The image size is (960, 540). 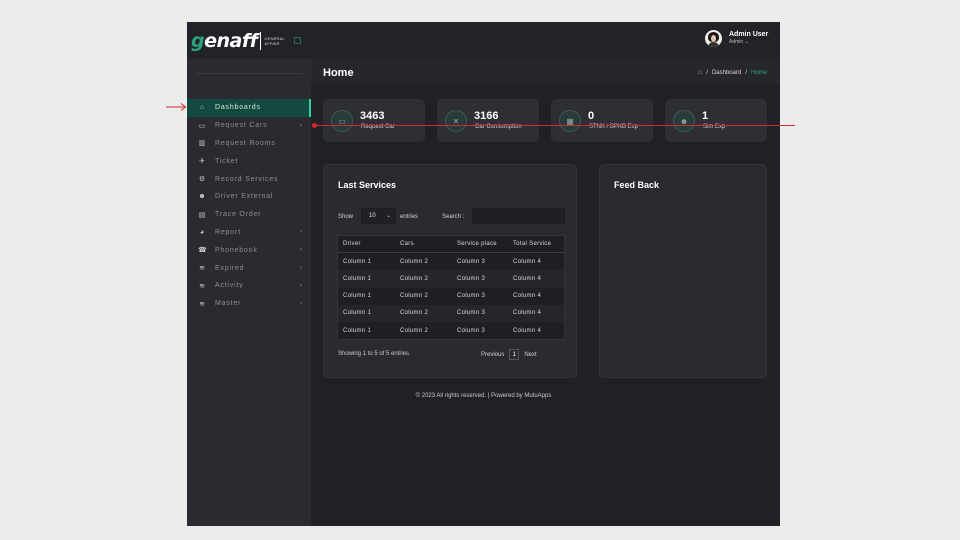 I want to click on stat-card-car-consumption: ✕ 3166 Car Consumption, so click(x=488, y=120).